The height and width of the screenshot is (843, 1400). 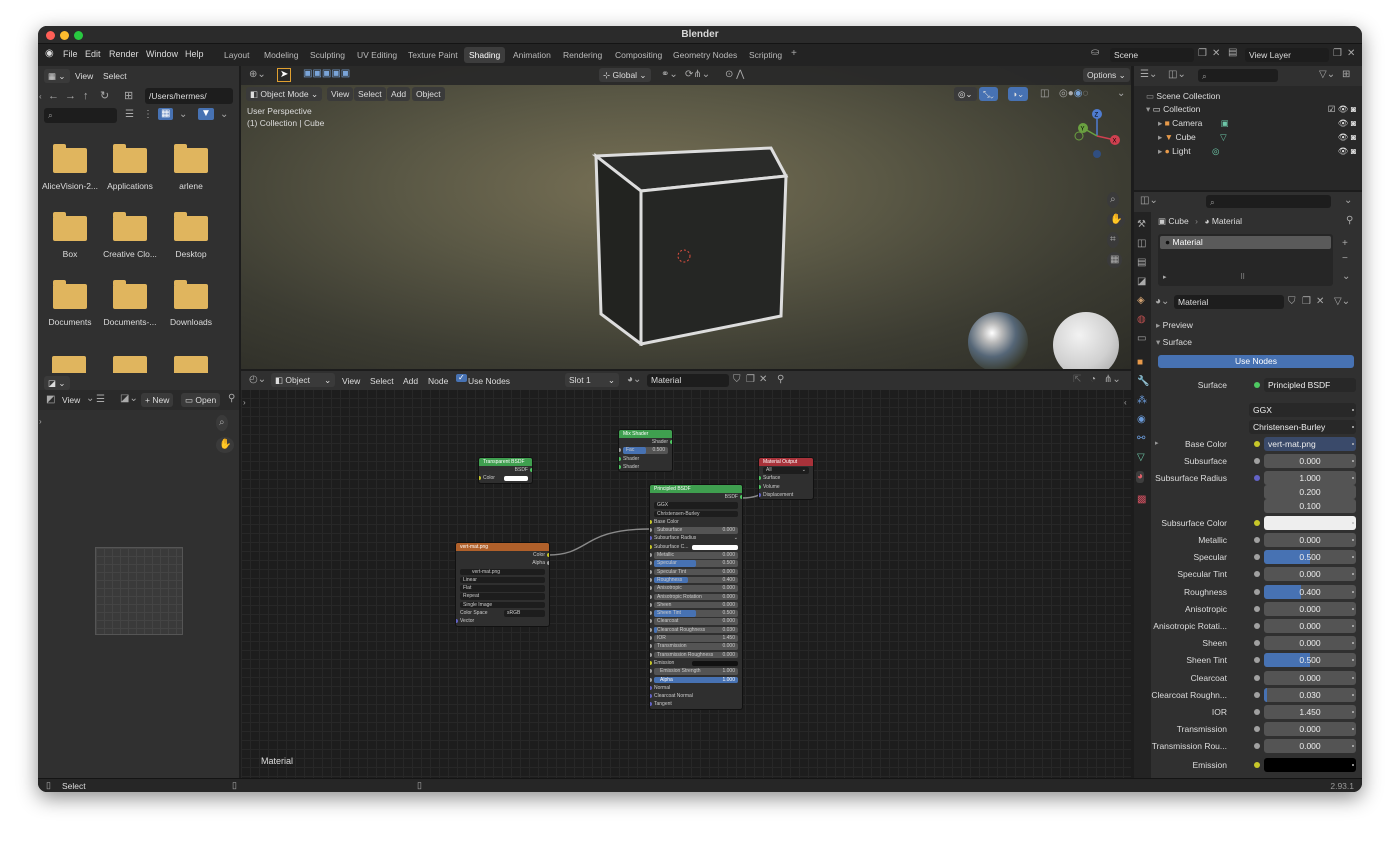 I want to click on object-mode-select: ◧ Object Mode ⌄, so click(x=284, y=94).